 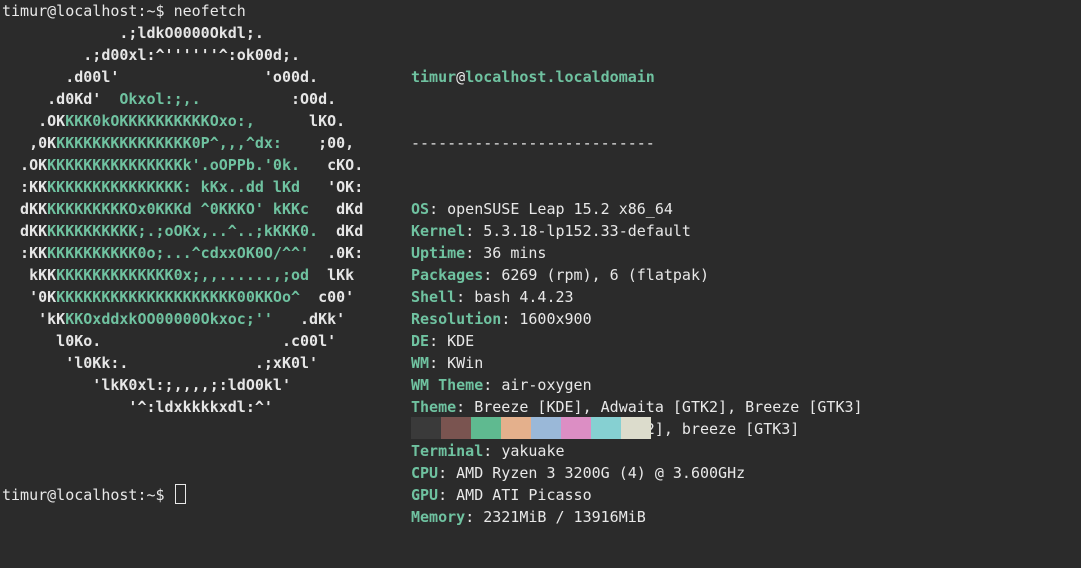 I want to click on logo-segment: 'OK:, so click(x=332, y=187).